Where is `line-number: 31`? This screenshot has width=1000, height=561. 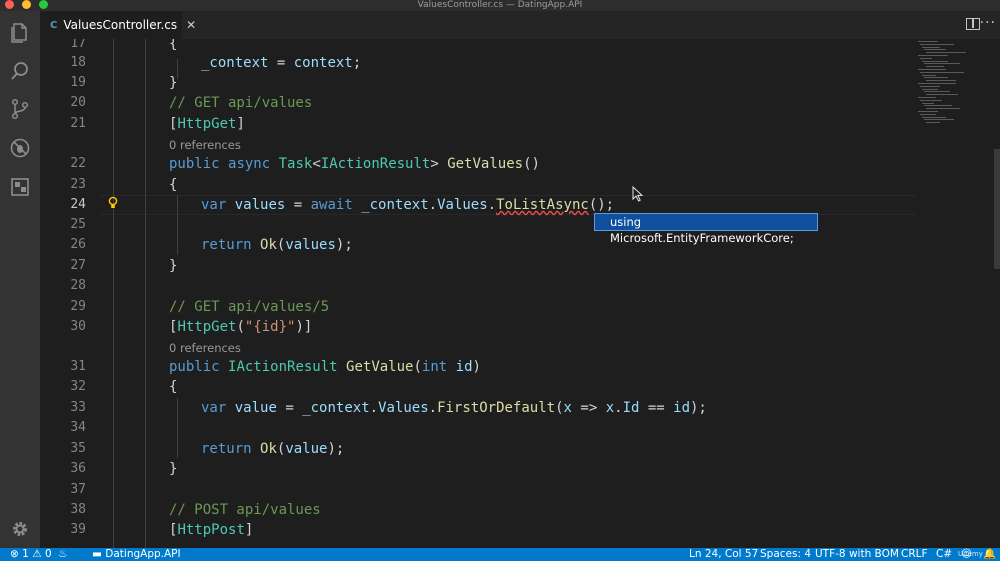 line-number: 31 is located at coordinates (78, 366).